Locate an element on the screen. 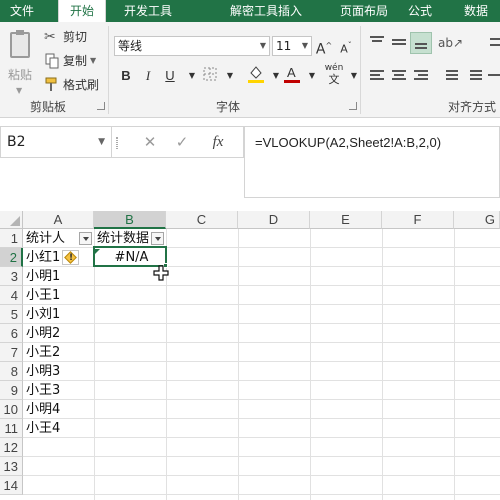  cell-a6: 小明2 is located at coordinates (59, 333).